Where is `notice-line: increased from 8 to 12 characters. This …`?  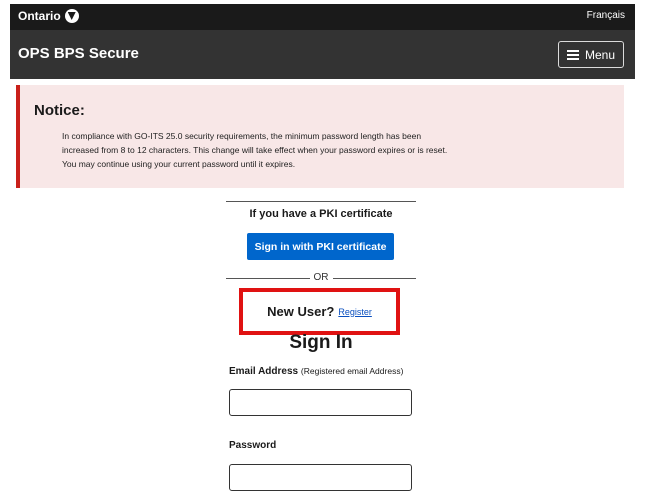
notice-line: increased from 8 to 12 characters. This … is located at coordinates (255, 150).